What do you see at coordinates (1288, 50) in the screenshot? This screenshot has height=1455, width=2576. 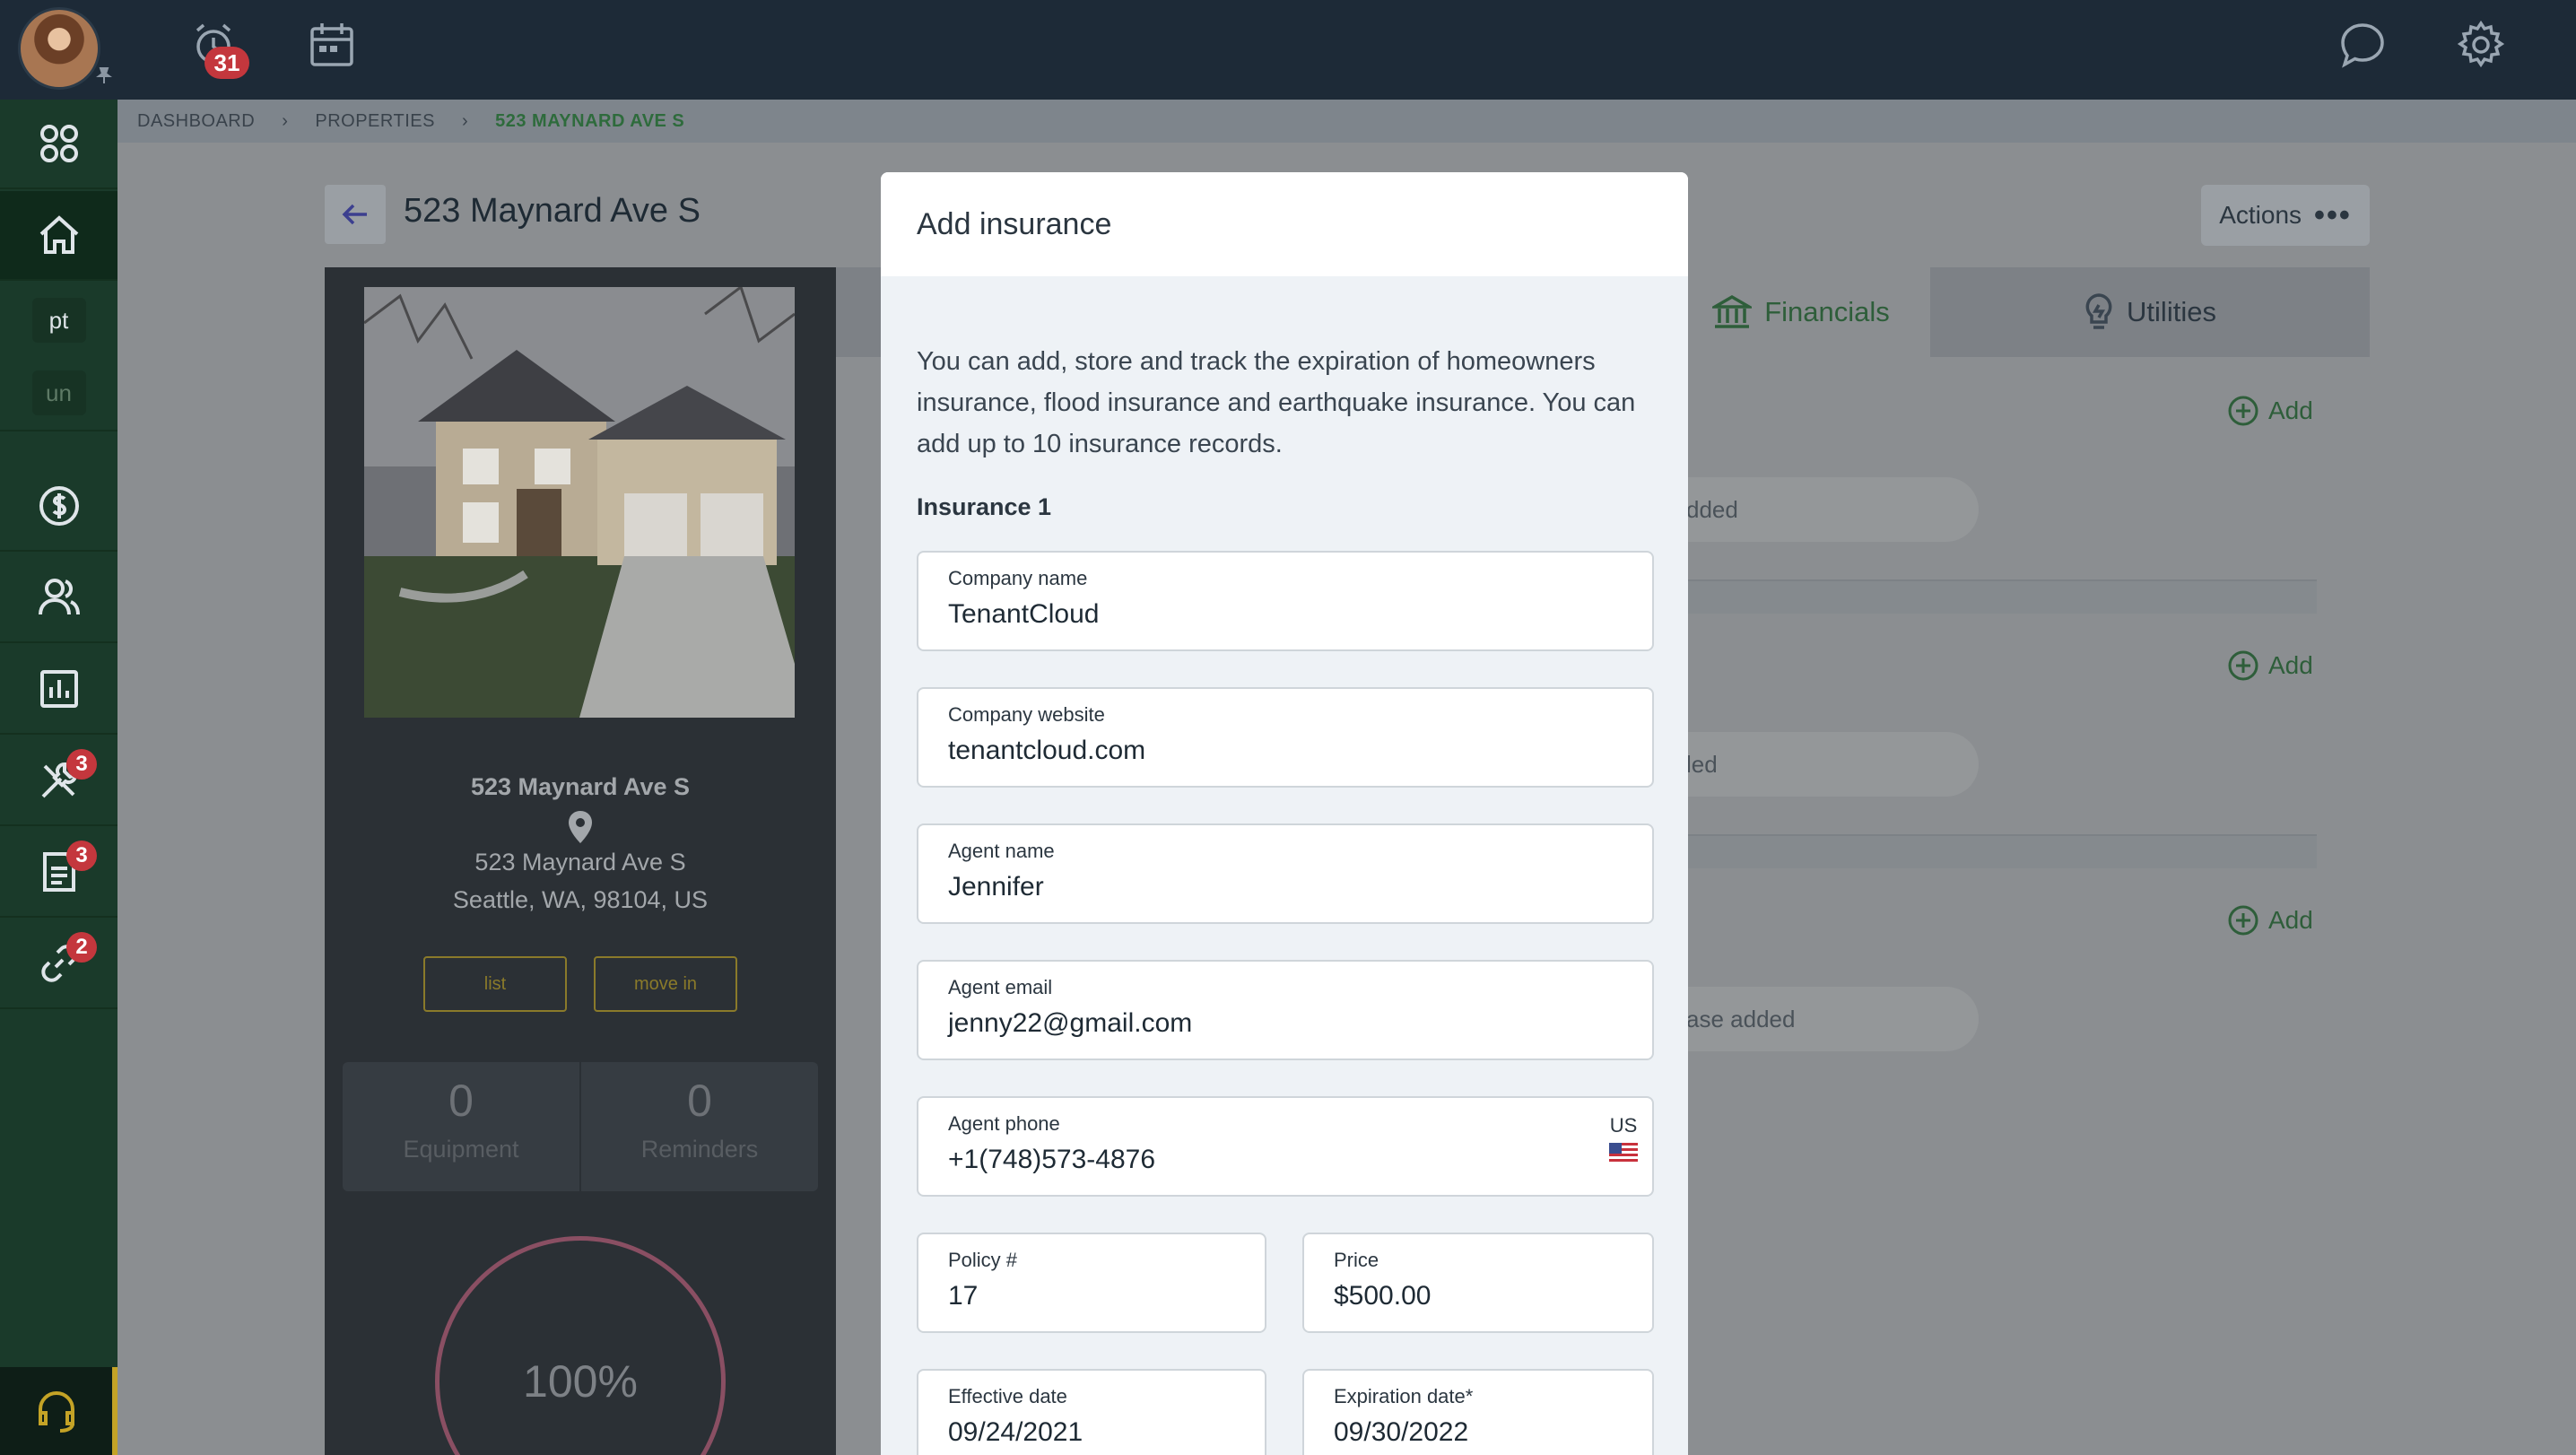 I see `top-bar: 31` at bounding box center [1288, 50].